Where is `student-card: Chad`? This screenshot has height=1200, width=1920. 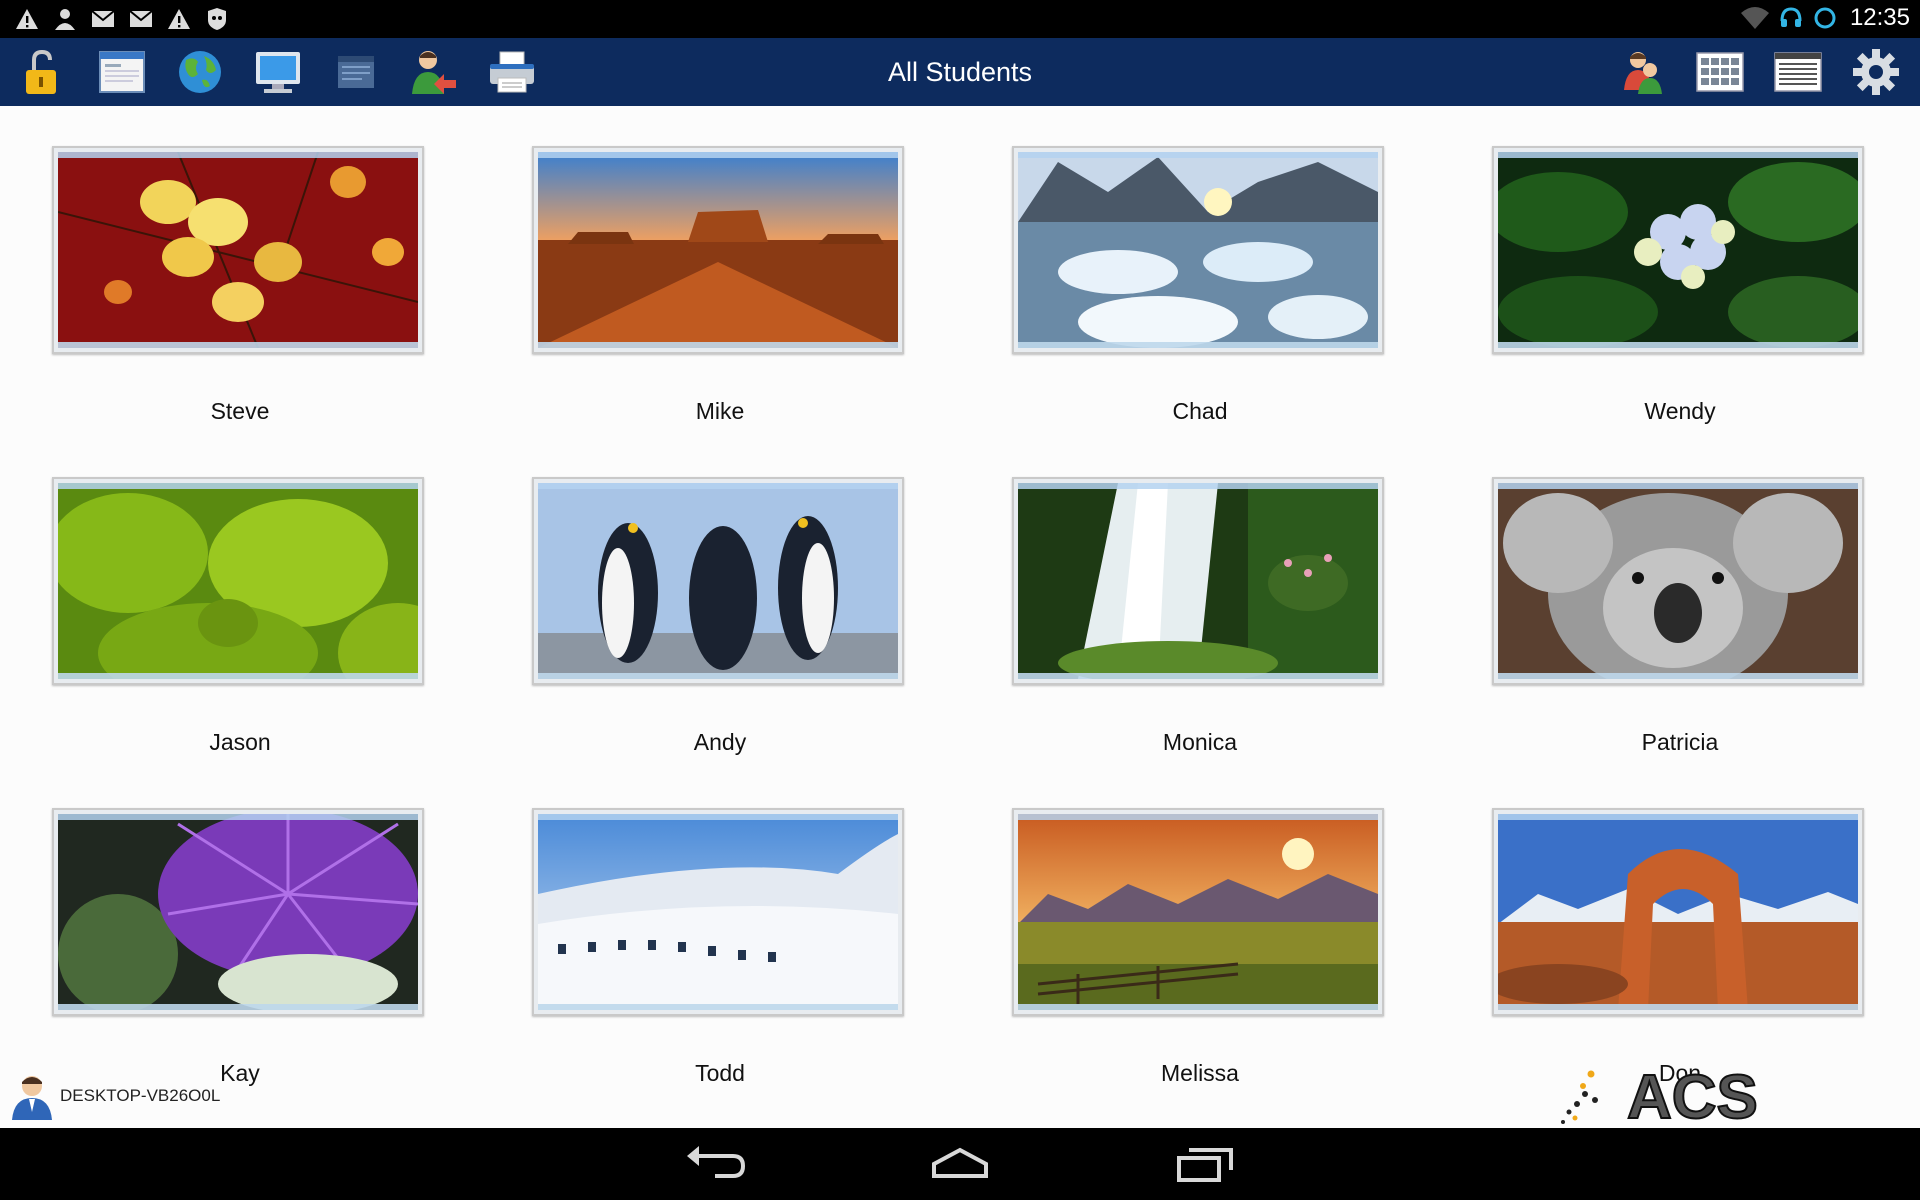 student-card: Chad is located at coordinates (1200, 271).